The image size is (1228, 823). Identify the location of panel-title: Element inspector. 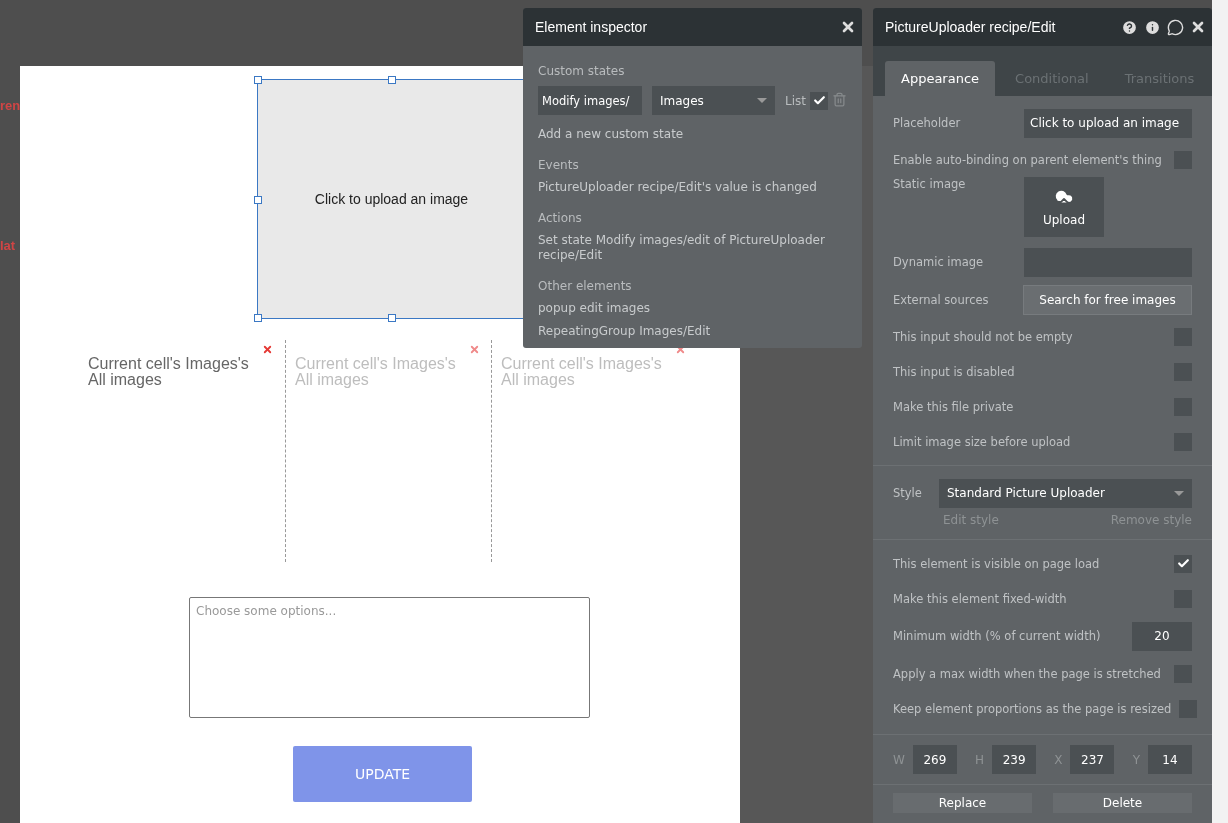
(592, 27).